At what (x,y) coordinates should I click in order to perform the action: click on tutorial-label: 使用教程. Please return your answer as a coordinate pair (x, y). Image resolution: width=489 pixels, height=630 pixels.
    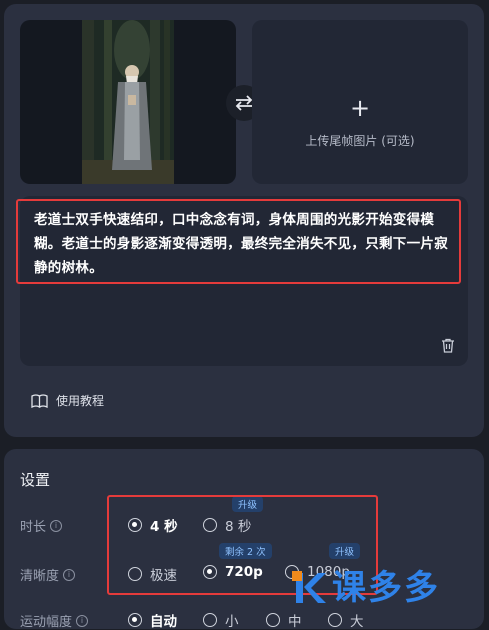
    Looking at the image, I should click on (80, 401).